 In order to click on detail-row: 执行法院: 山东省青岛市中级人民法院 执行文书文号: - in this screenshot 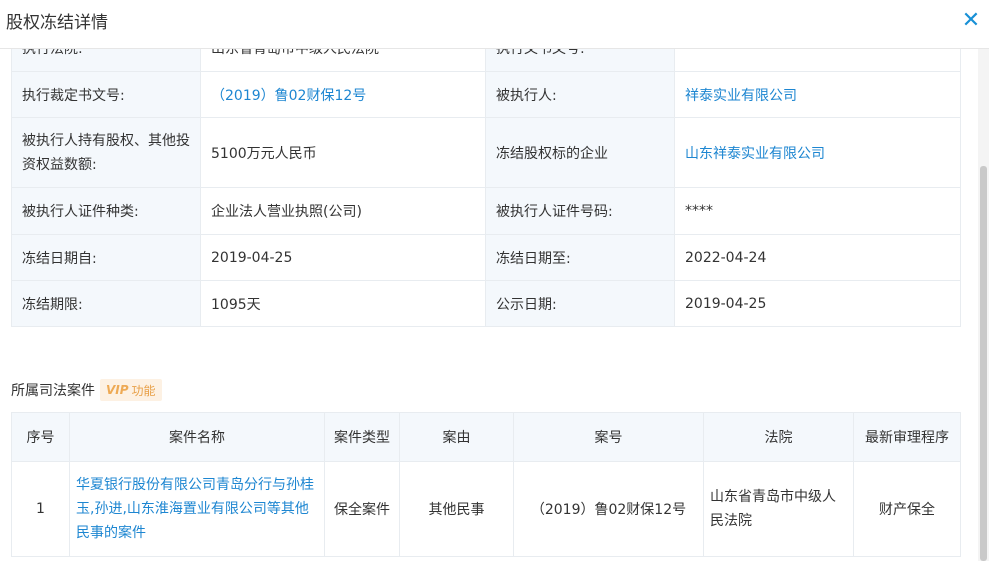, I will do `click(486, 60)`.